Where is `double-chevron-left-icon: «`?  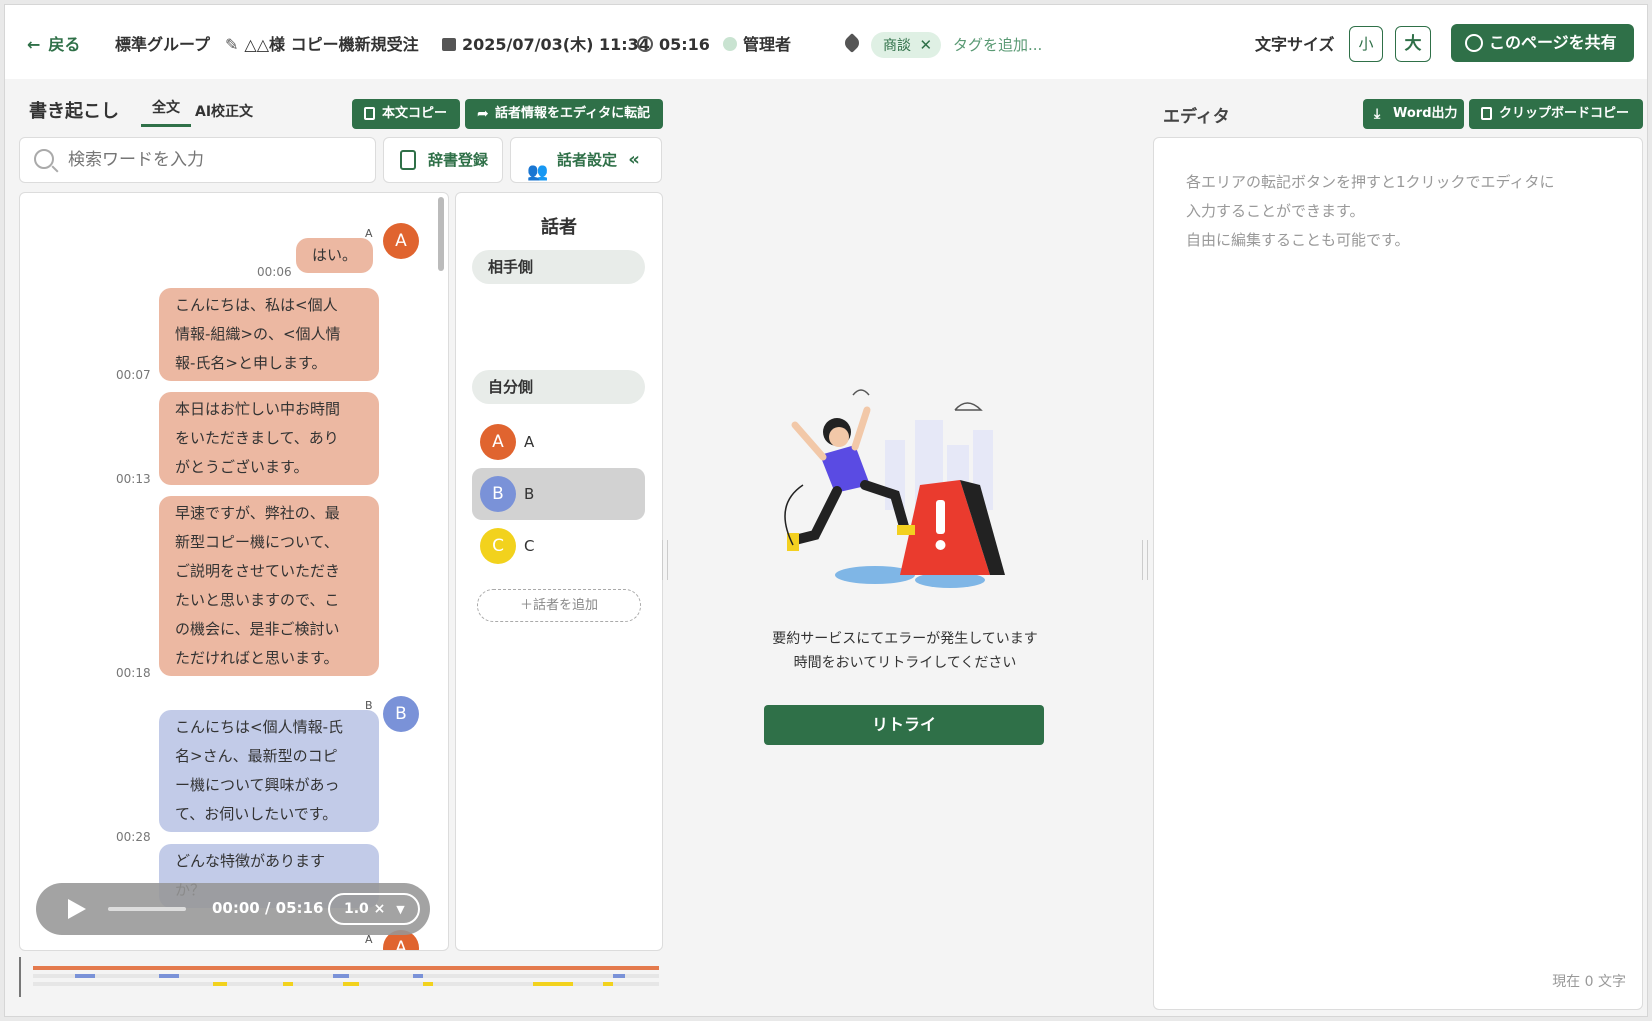
double-chevron-left-icon: « is located at coordinates (634, 159).